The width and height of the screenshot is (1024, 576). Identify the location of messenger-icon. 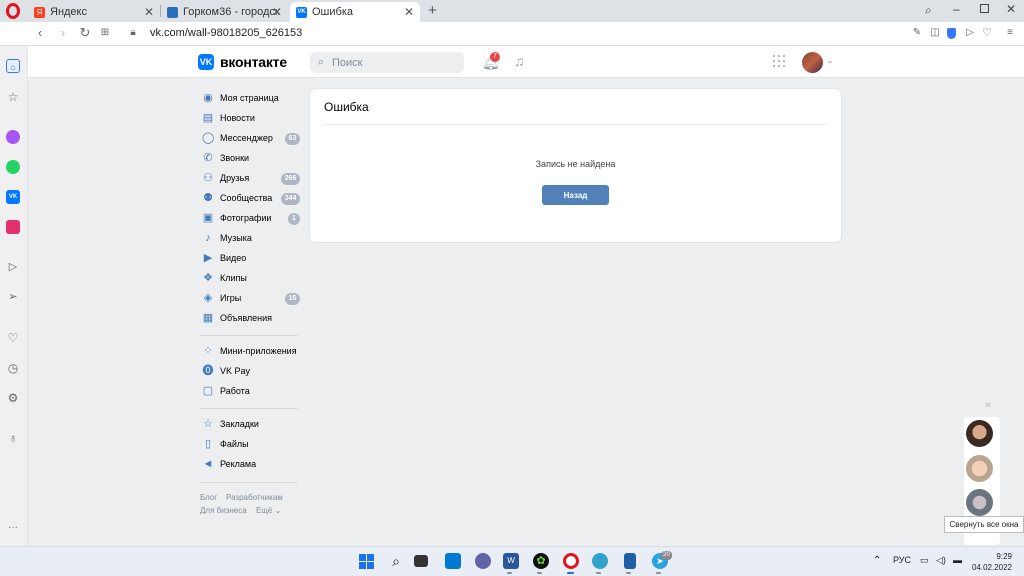
(13, 137).